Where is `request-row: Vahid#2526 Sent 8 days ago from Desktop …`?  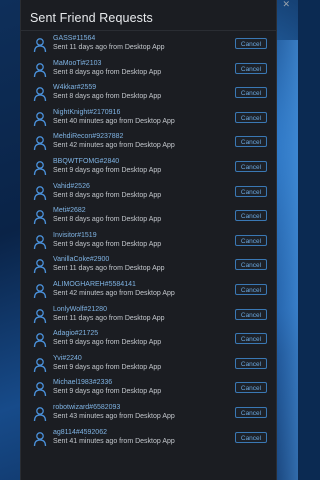 request-row: Vahid#2526 Sent 8 days ago from Desktop … is located at coordinates (148, 193).